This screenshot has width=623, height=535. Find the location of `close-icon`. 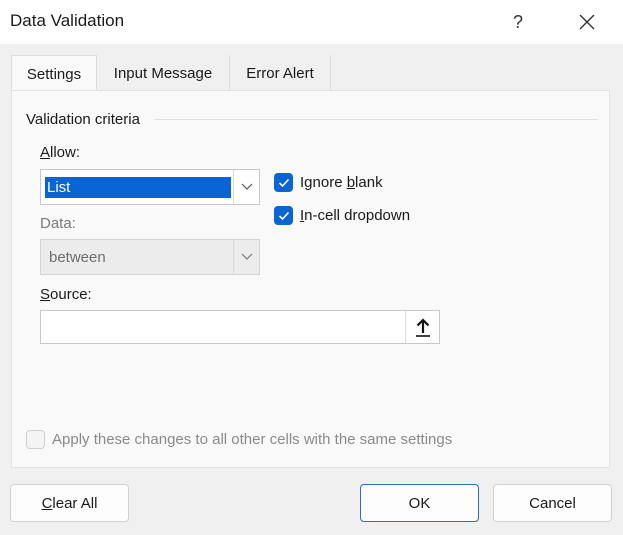

close-icon is located at coordinates (587, 22).